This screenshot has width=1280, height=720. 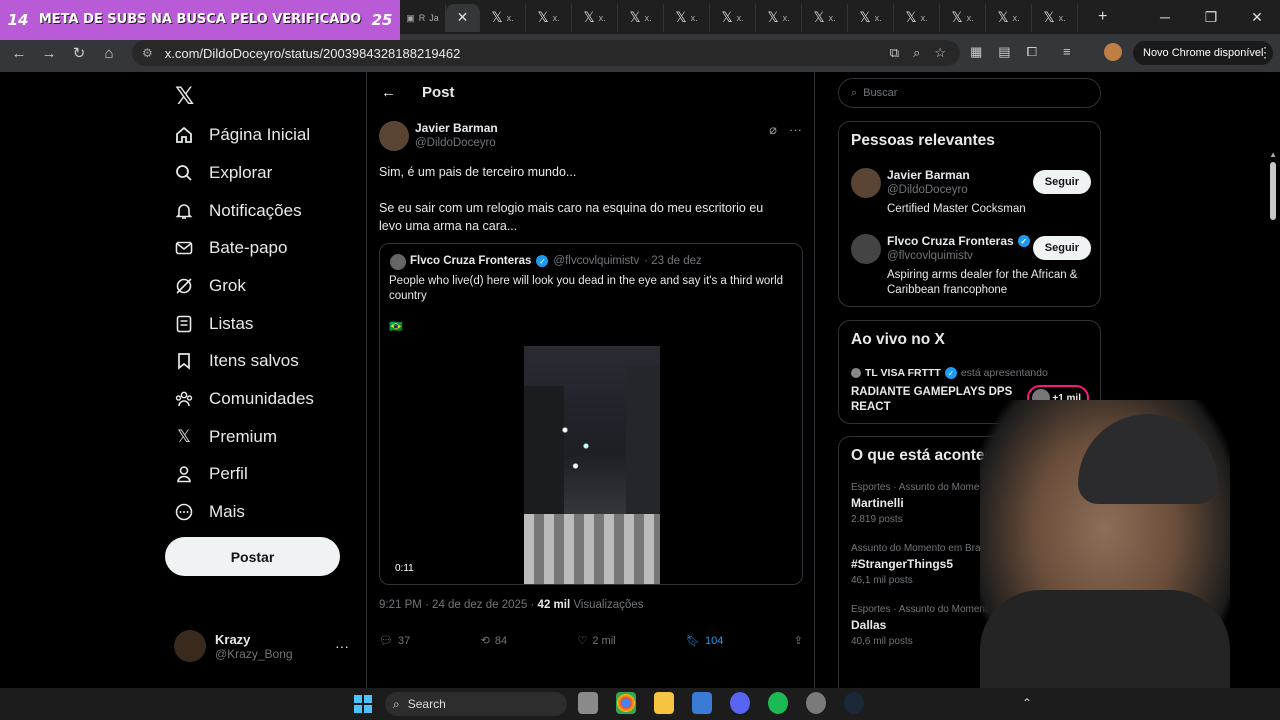 I want to click on taskbar-search: ⌕ Search, so click(x=476, y=704).